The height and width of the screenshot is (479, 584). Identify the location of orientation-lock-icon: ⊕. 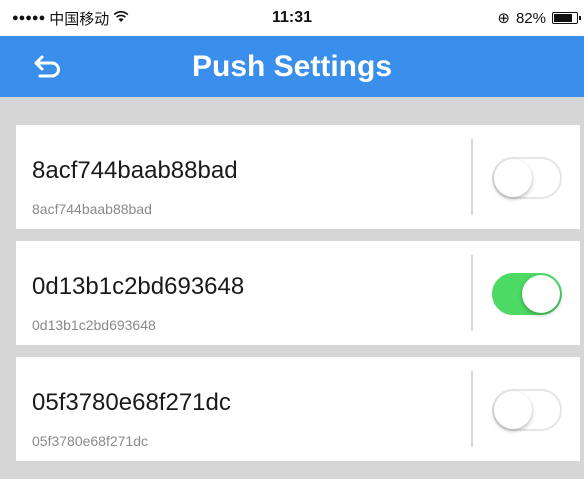
(503, 18).